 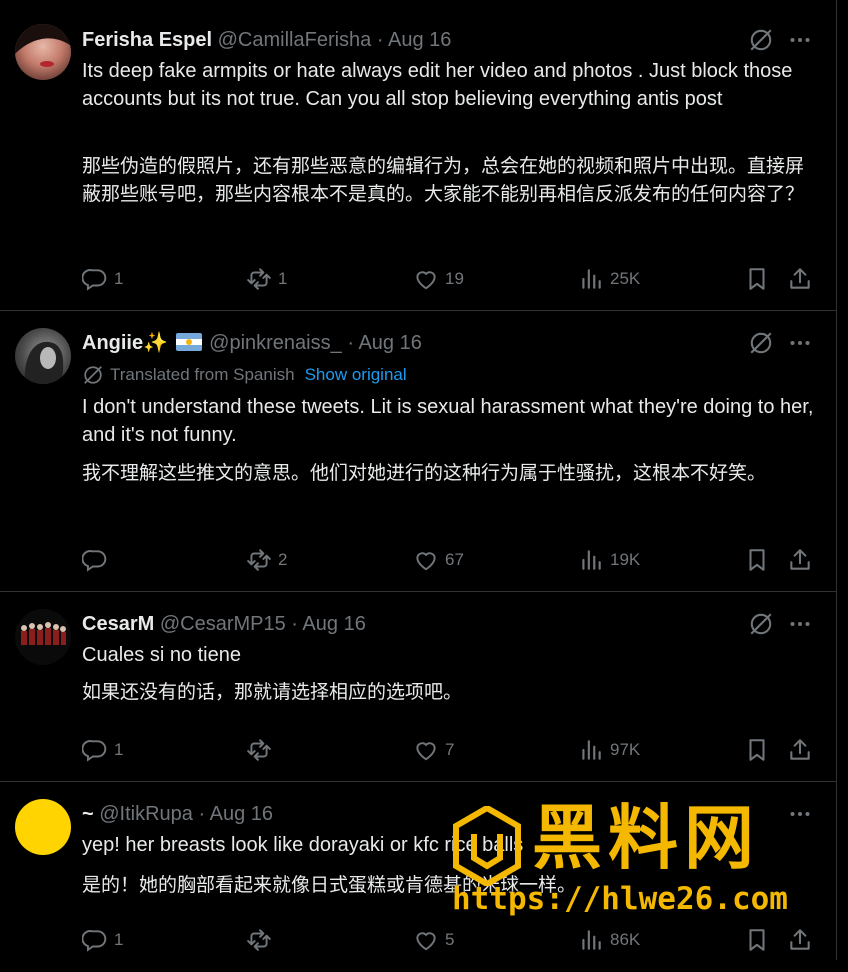 What do you see at coordinates (266, 560) in the screenshot?
I see `repost-button: 2` at bounding box center [266, 560].